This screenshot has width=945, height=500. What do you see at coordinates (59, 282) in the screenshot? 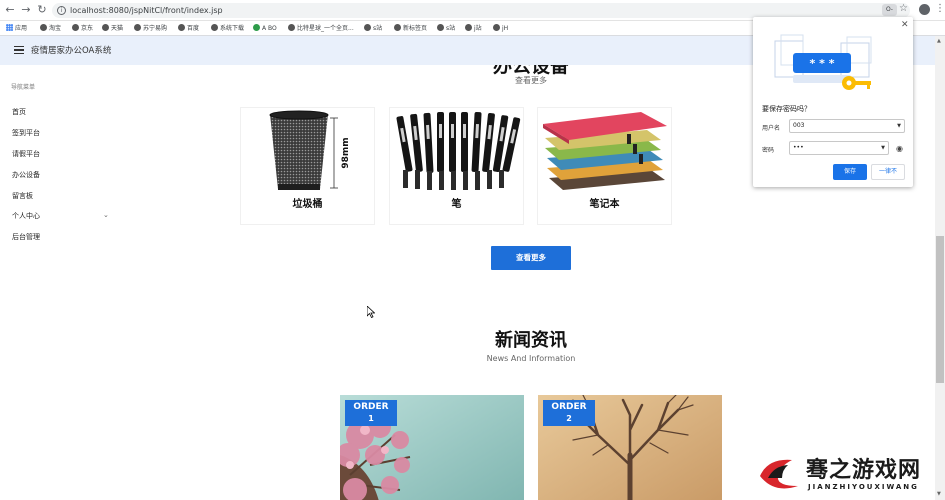
I see `sidebar: 导航菜单 首页 签到平台 请假平台 办公设备 留言板 个人中心 ⌄ 后台管理` at bounding box center [59, 282].